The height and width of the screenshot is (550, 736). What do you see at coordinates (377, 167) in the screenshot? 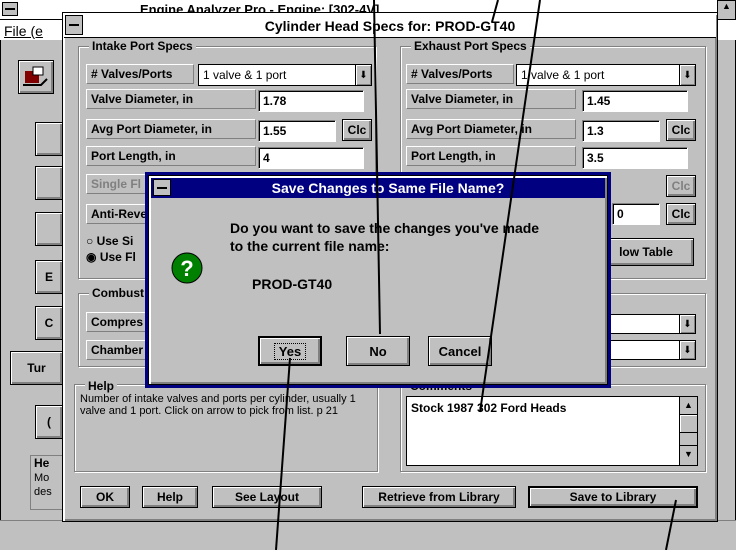
I see `arrow-to-no` at bounding box center [377, 167].